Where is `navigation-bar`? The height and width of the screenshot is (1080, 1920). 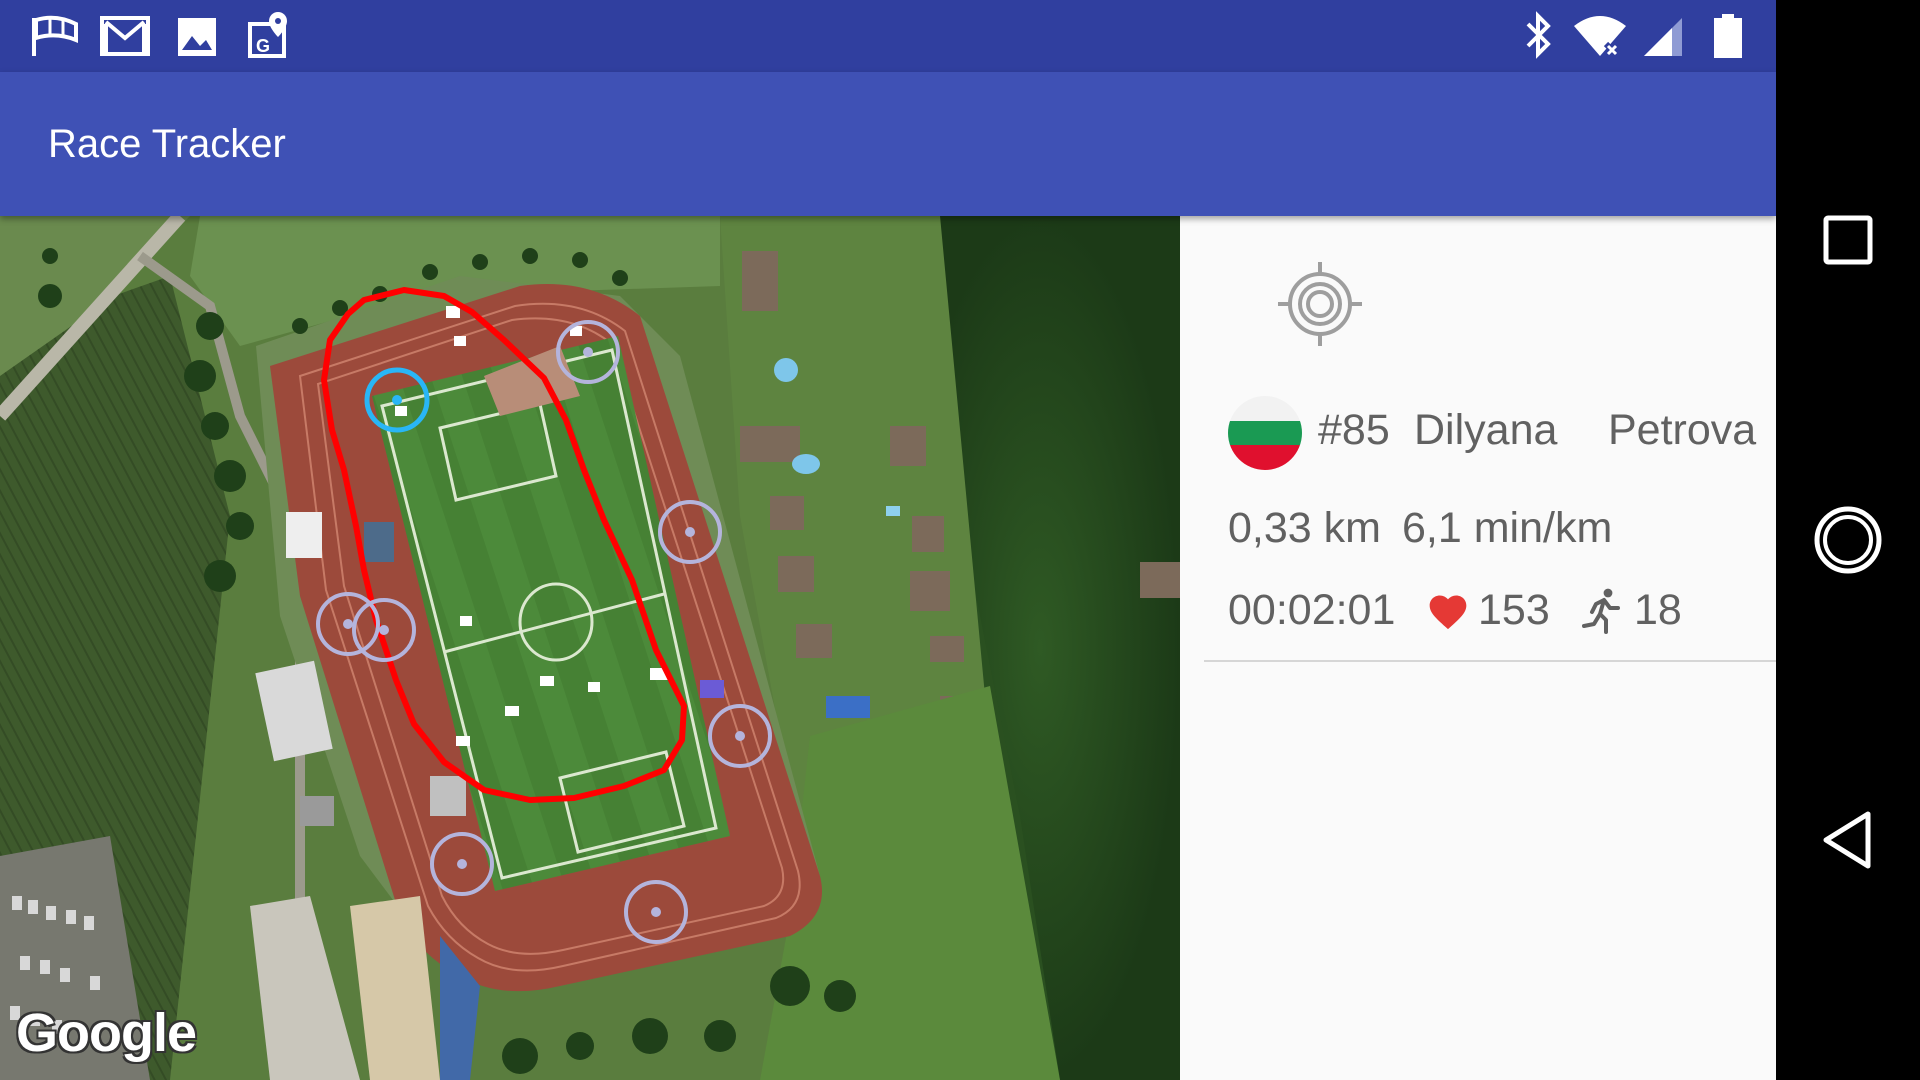 navigation-bar is located at coordinates (1848, 540).